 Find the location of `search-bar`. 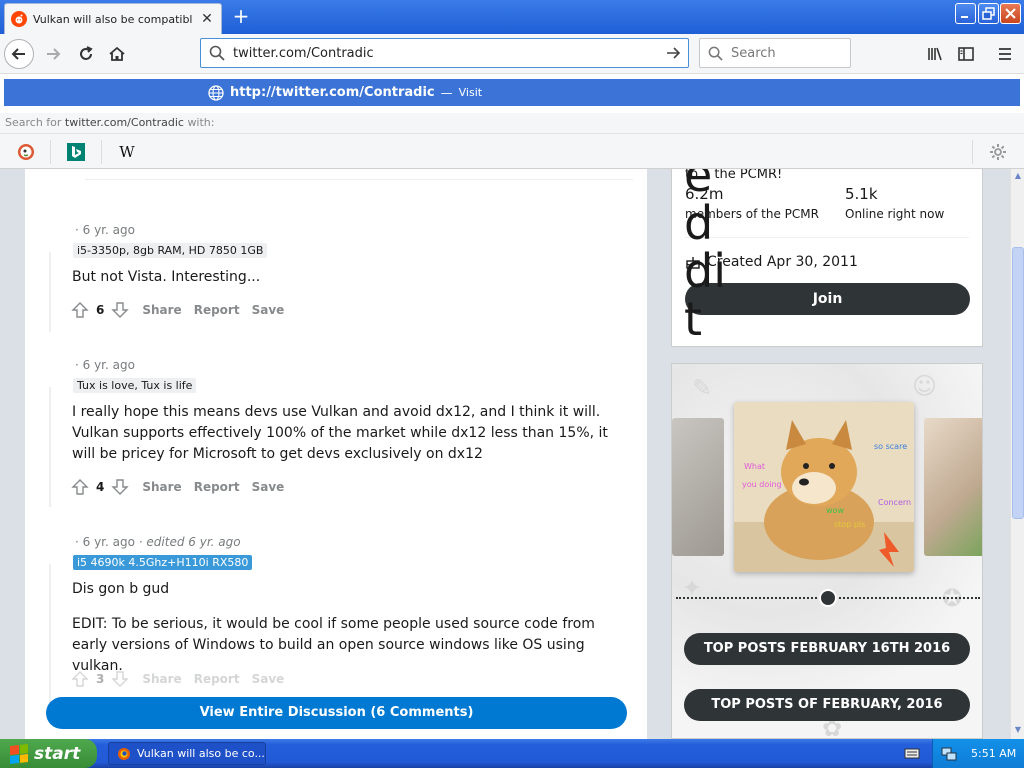

search-bar is located at coordinates (775, 53).